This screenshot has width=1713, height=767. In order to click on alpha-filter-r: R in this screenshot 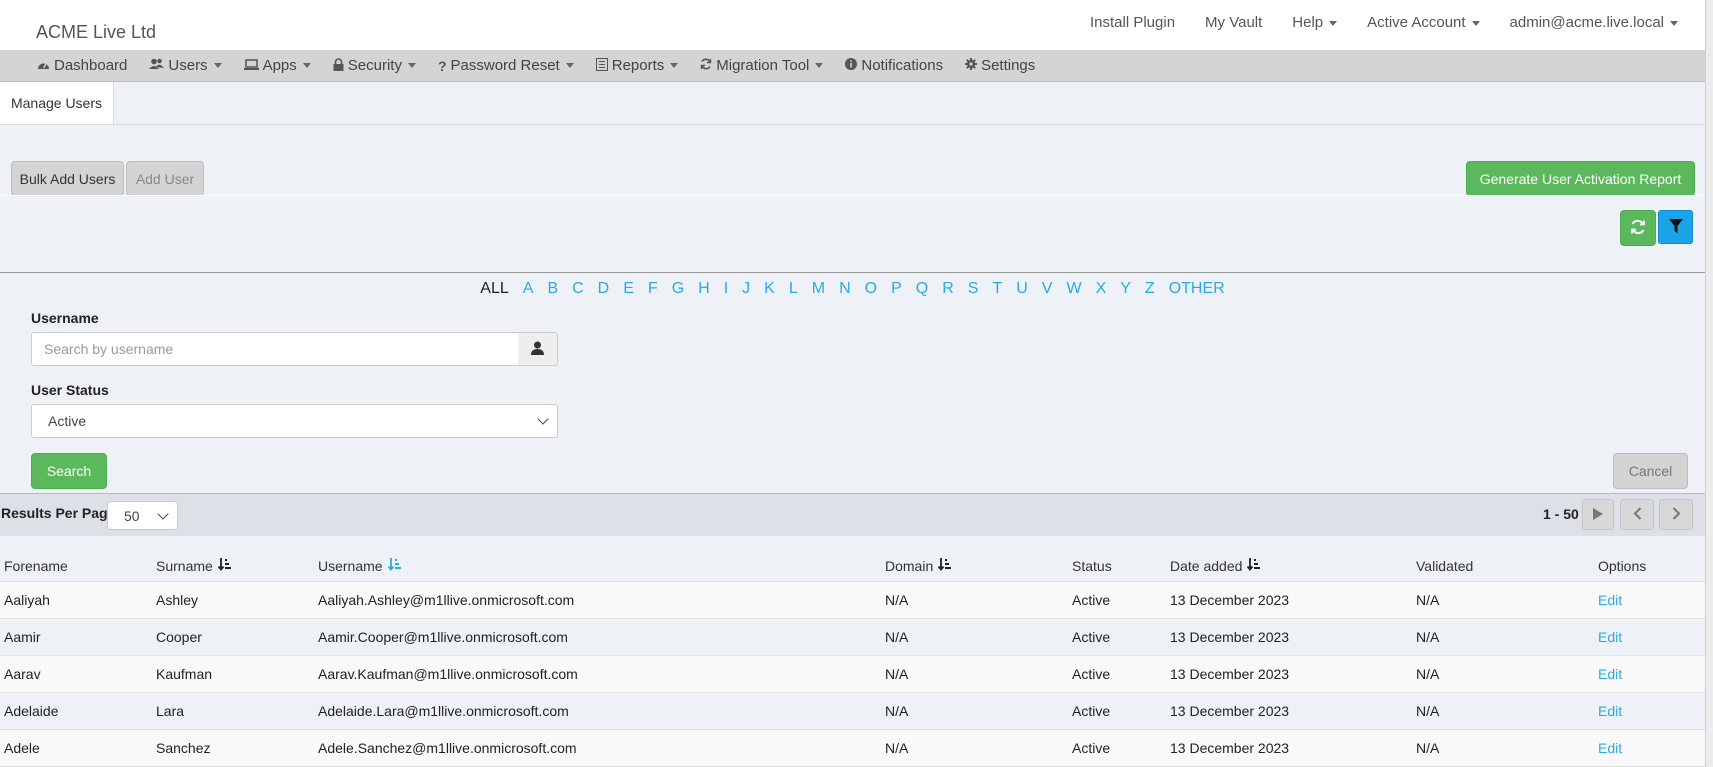, I will do `click(948, 289)`.